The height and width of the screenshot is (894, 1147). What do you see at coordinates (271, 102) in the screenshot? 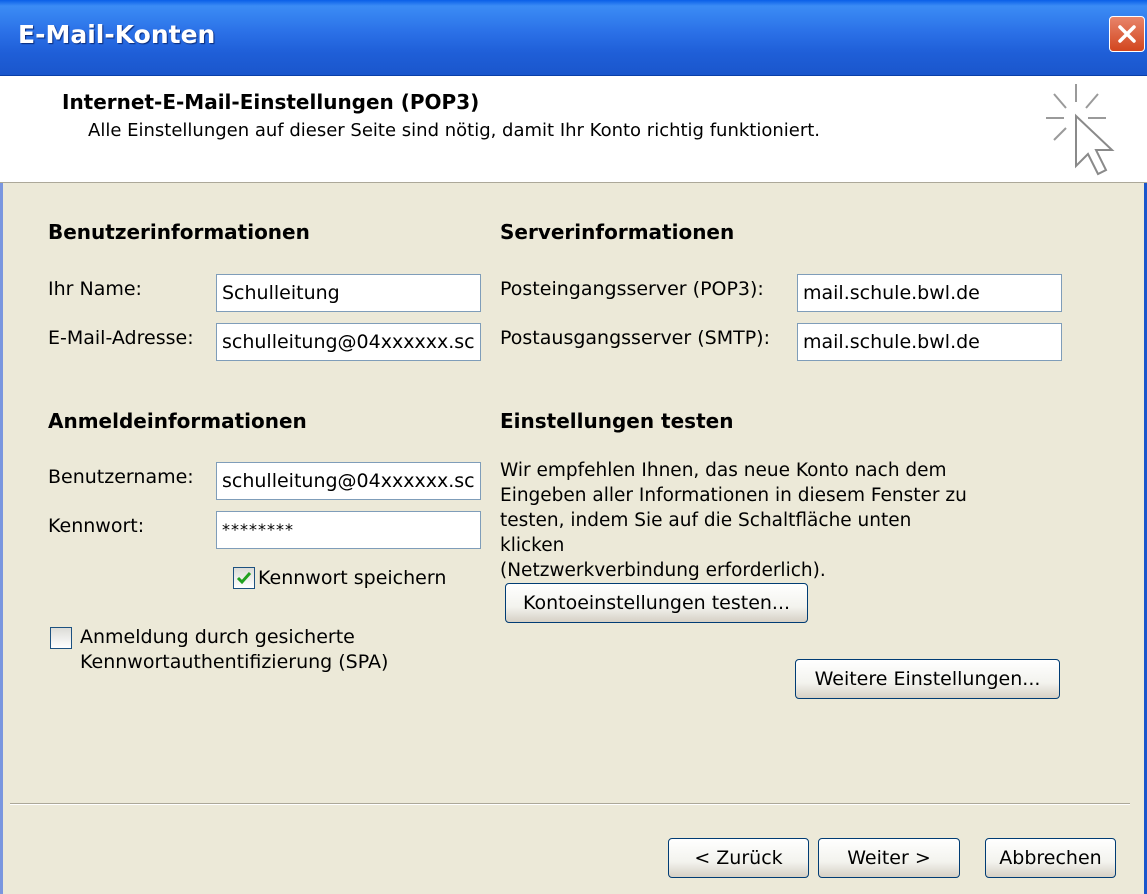
I see `page-title: Internet-E-Mail-Einstellungen (POP3)` at bounding box center [271, 102].